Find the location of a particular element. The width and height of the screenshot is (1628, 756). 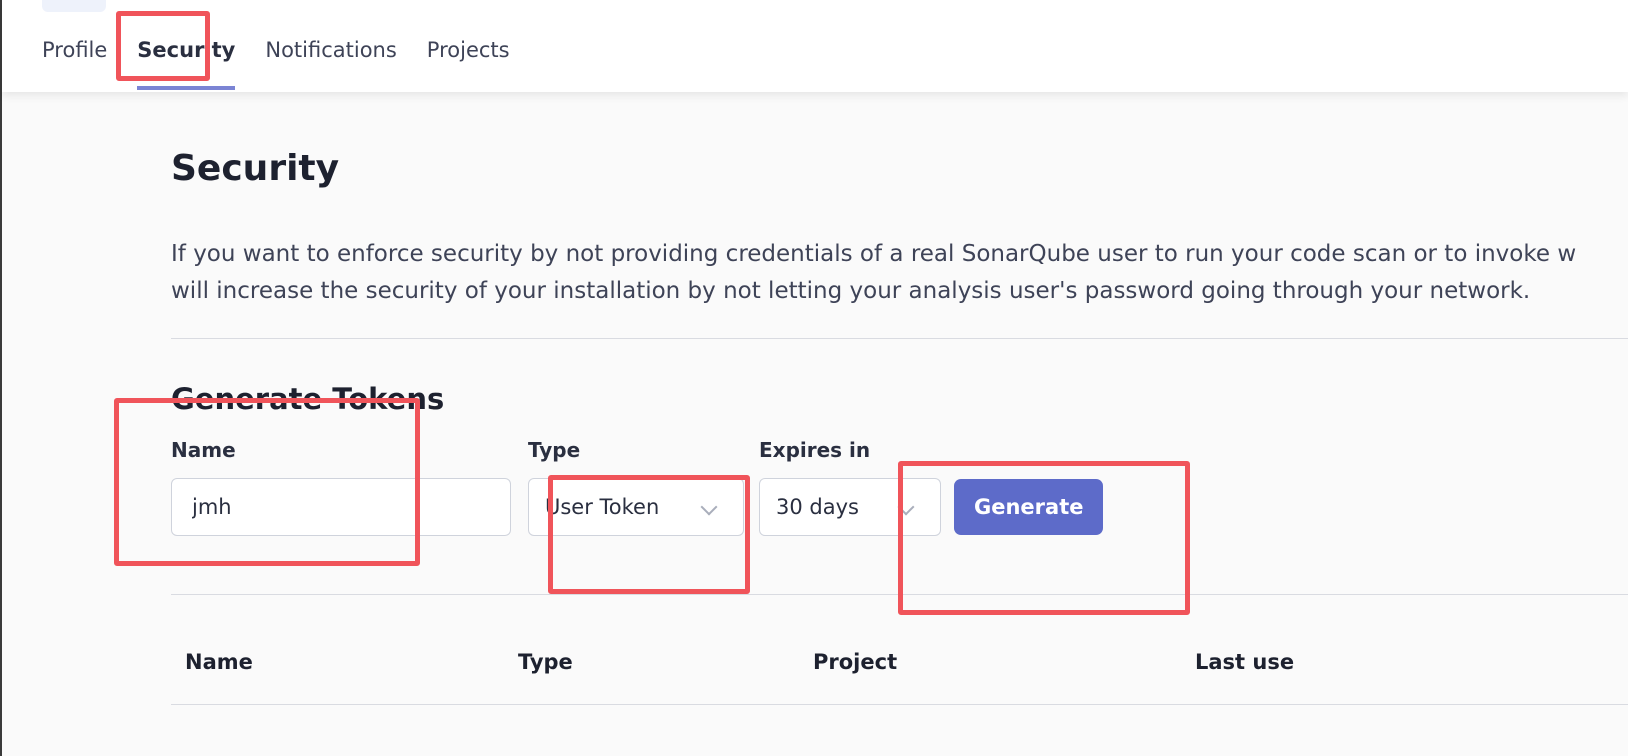

column-name: Name is located at coordinates (219, 662).